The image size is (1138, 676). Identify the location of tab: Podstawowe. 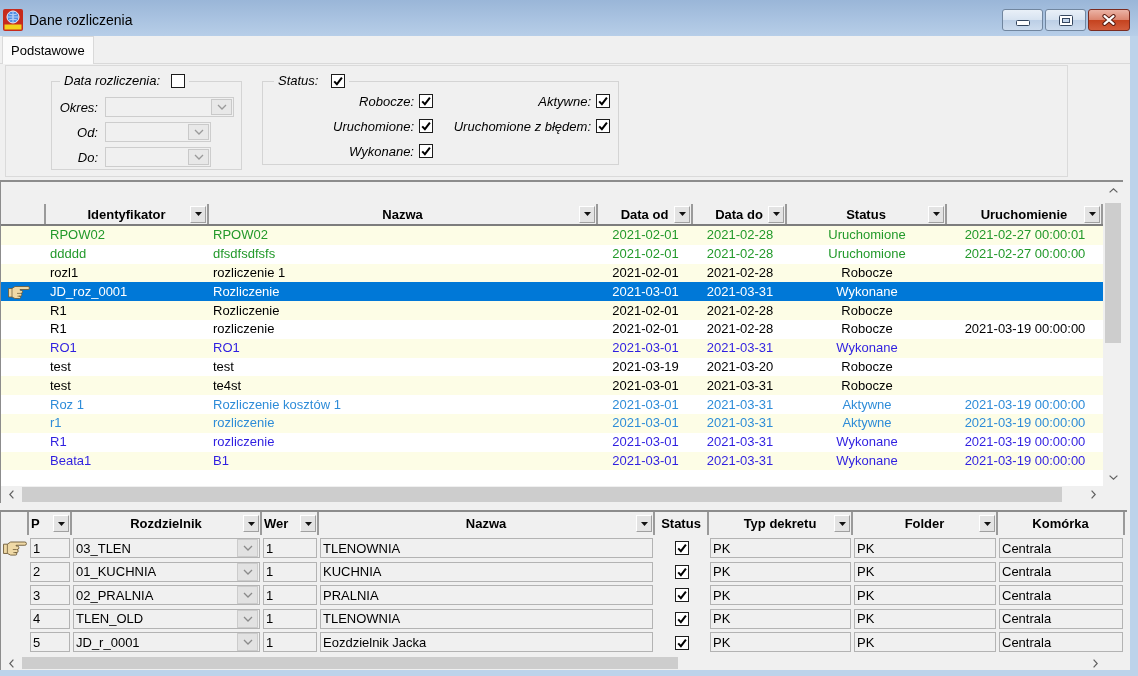
(48, 50).